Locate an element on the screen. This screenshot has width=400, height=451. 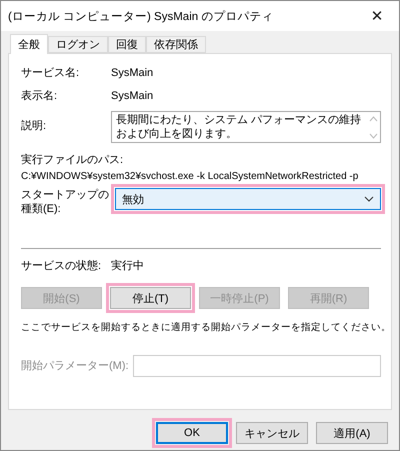
tab: ログオン is located at coordinates (78, 44).